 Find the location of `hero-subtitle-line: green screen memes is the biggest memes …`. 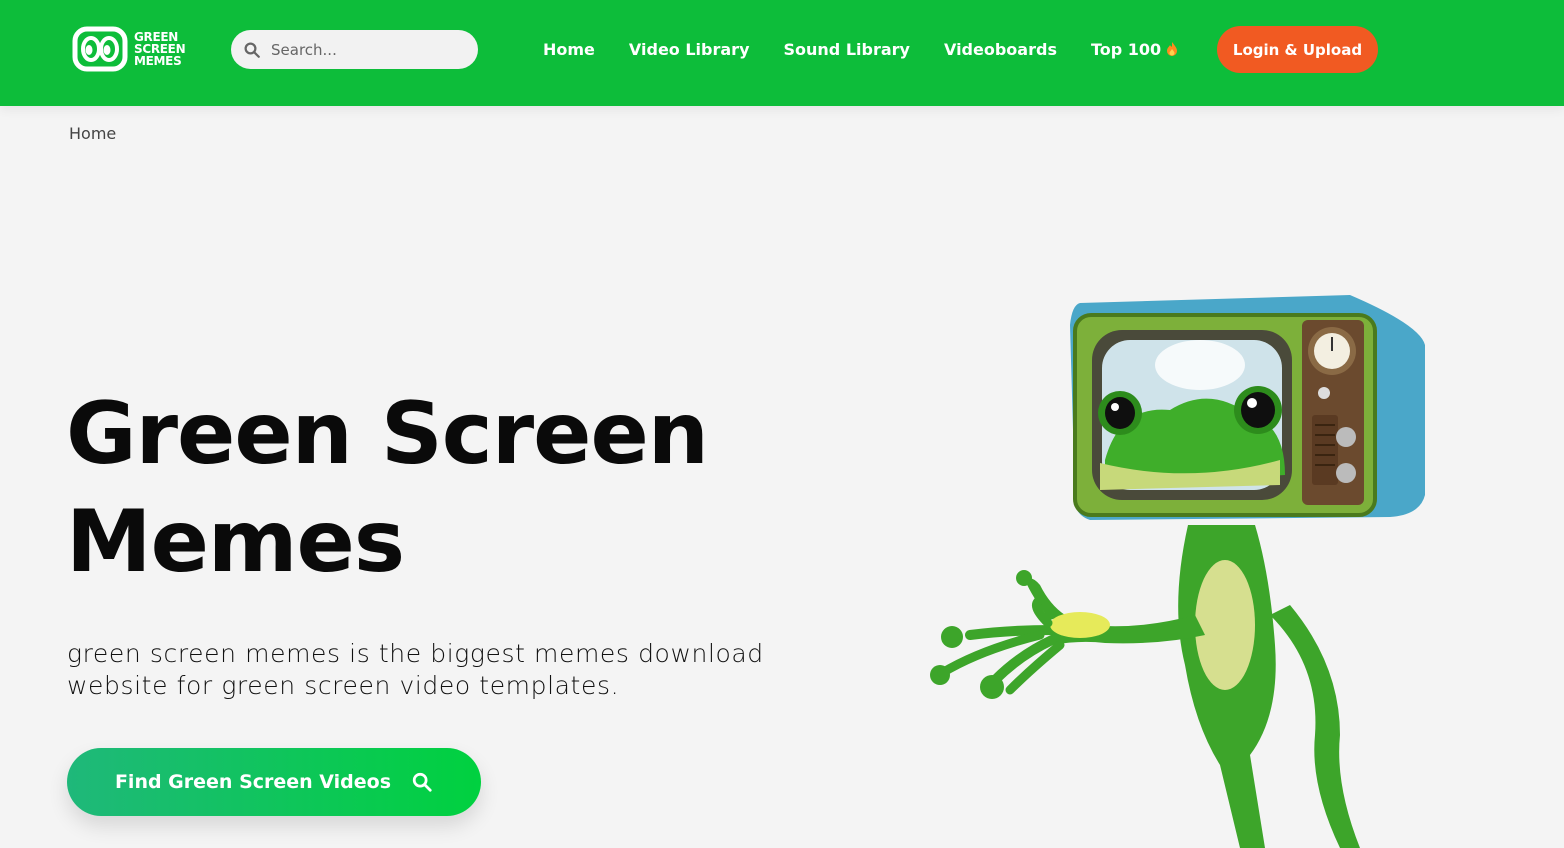

hero-subtitle-line: green screen memes is the biggest memes … is located at coordinates (415, 653).